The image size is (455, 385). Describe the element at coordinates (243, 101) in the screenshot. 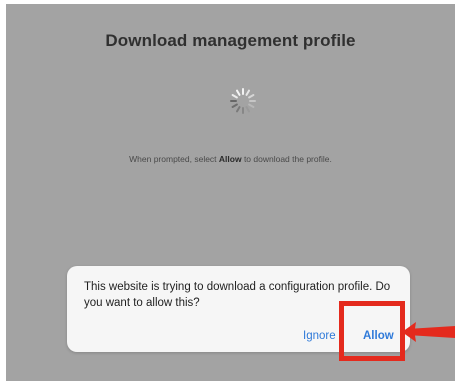

I see `loading-spinner-icon` at that location.